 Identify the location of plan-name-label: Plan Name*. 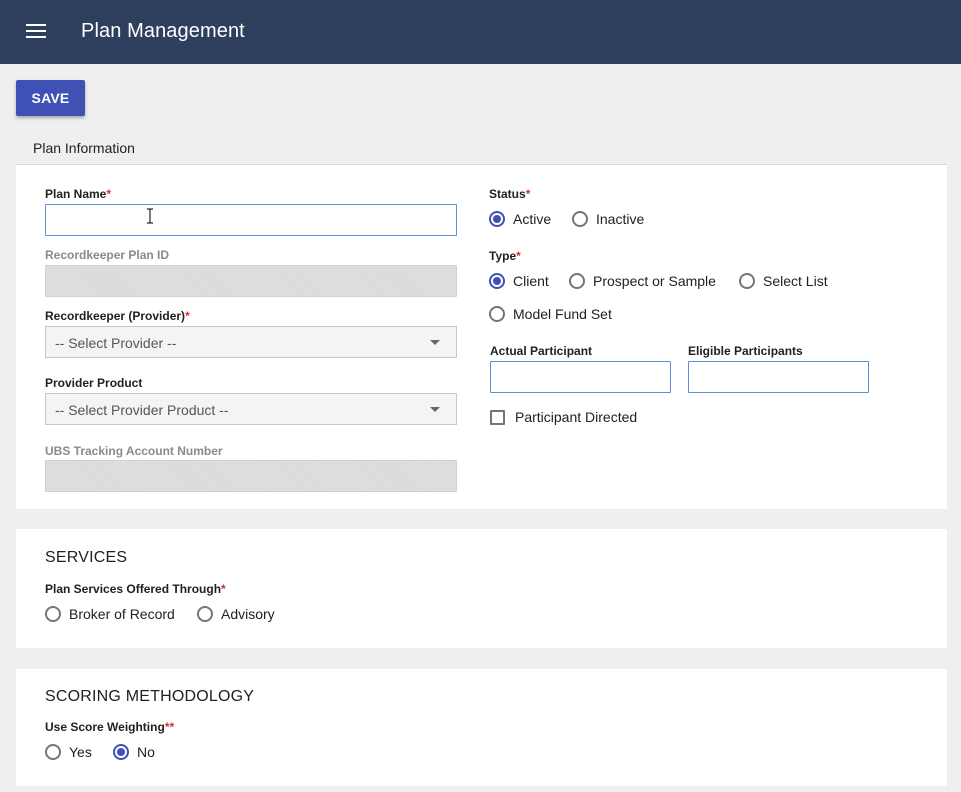
(78, 194).